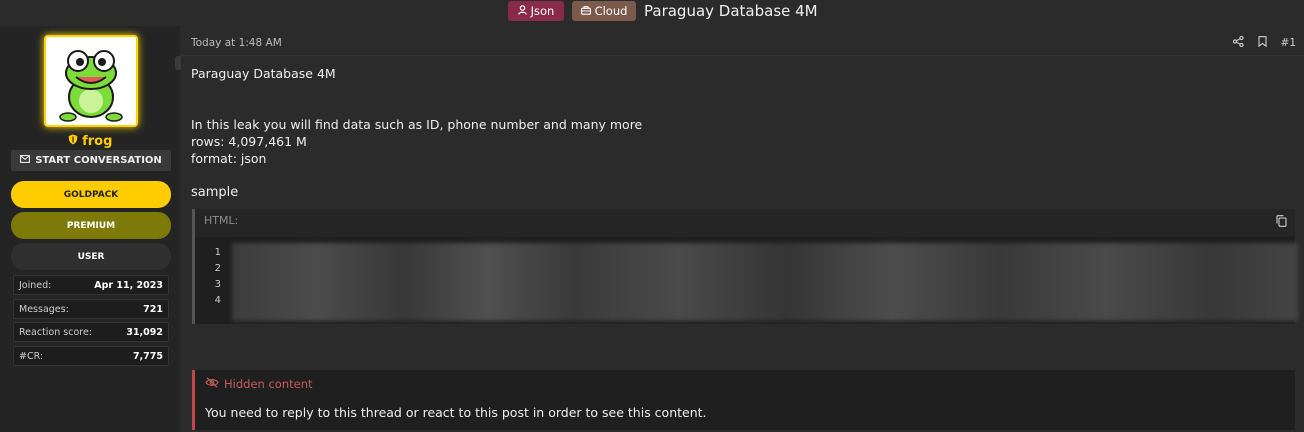 Image resolution: width=1304 pixels, height=432 pixels. I want to click on stat-value: 721, so click(153, 309).